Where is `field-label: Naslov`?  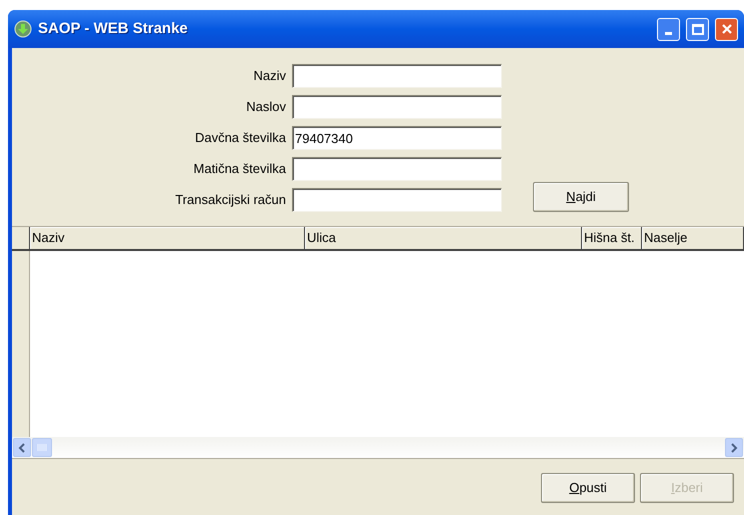
field-label: Naslov is located at coordinates (265, 107).